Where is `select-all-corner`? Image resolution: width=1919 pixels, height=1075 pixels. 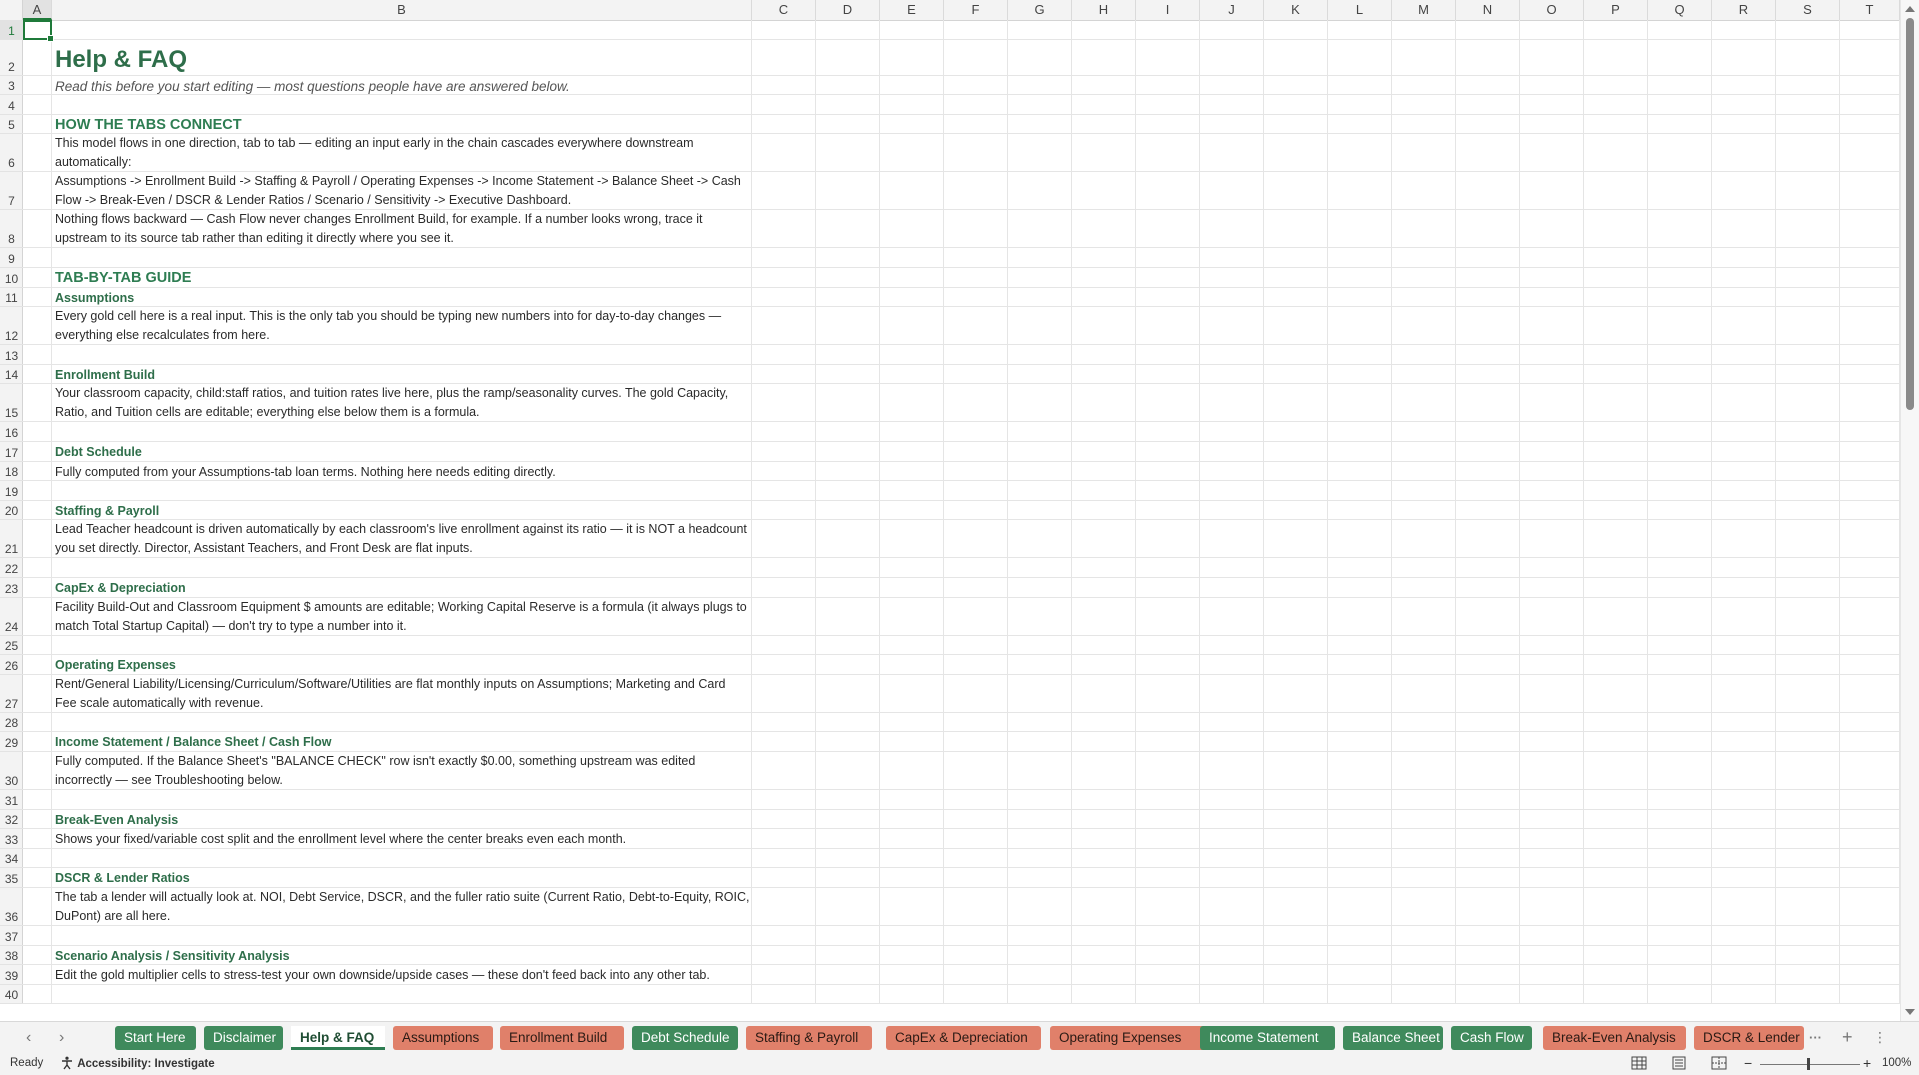
select-all-corner is located at coordinates (11, 10).